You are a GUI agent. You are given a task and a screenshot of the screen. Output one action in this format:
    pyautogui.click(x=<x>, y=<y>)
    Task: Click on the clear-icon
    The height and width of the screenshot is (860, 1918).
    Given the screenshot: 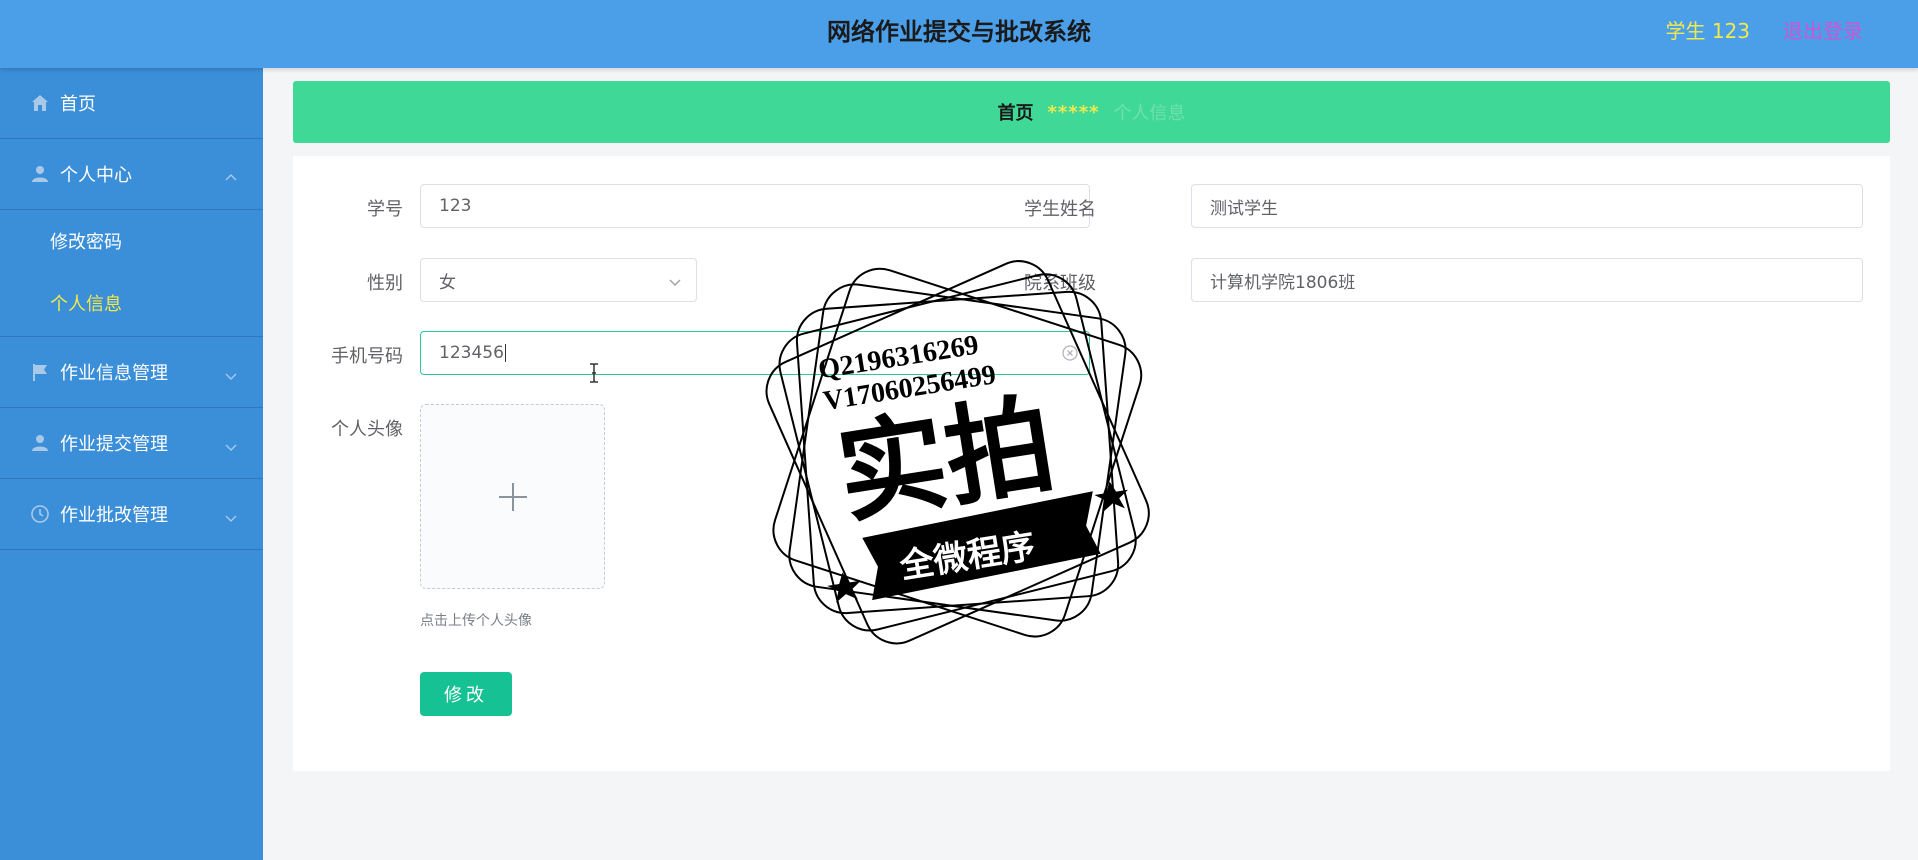 What is the action you would take?
    pyautogui.click(x=1070, y=353)
    